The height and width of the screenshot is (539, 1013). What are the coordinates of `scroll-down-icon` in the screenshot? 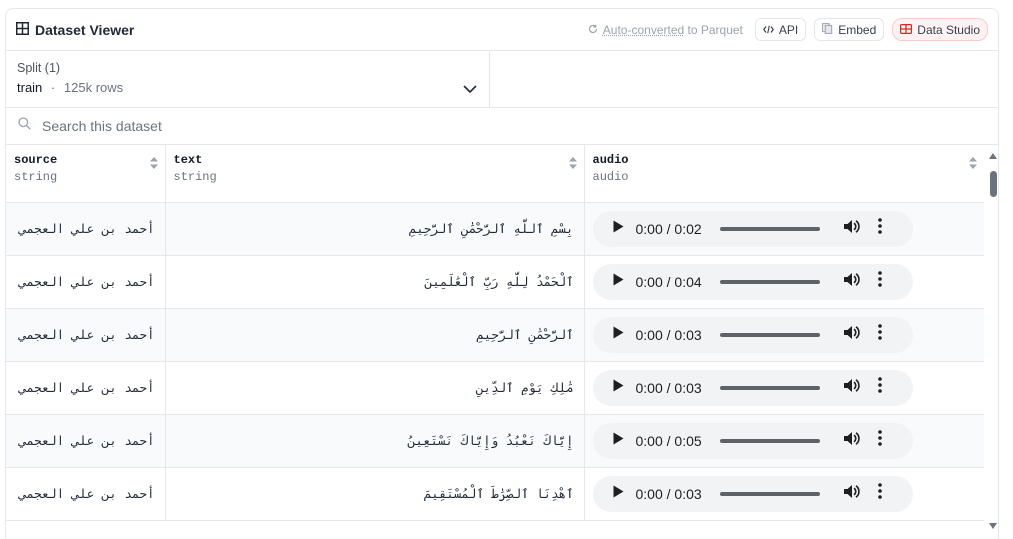 It's located at (993, 526).